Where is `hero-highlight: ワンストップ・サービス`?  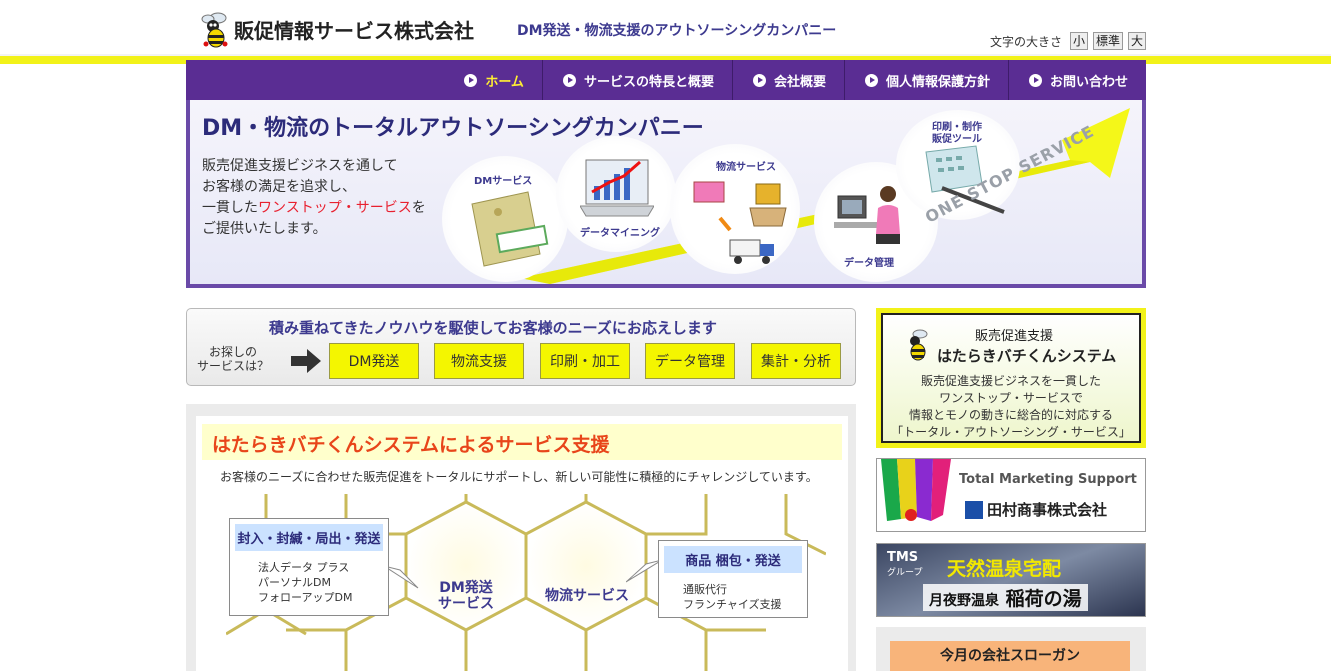 hero-highlight: ワンストップ・サービス is located at coordinates (335, 208).